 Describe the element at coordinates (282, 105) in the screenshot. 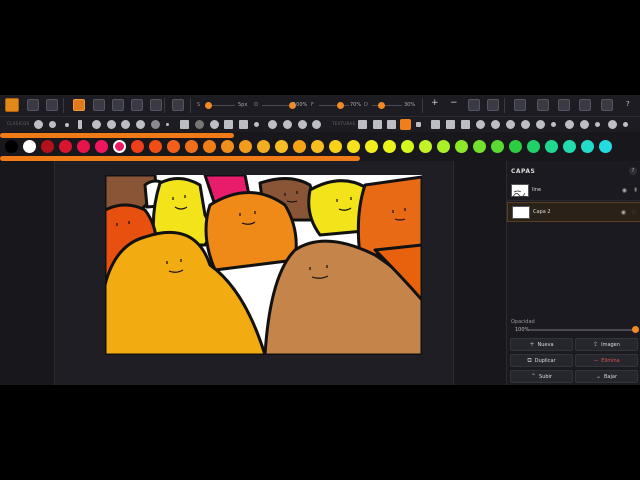

I see `opacity-slider: O 100%` at that location.